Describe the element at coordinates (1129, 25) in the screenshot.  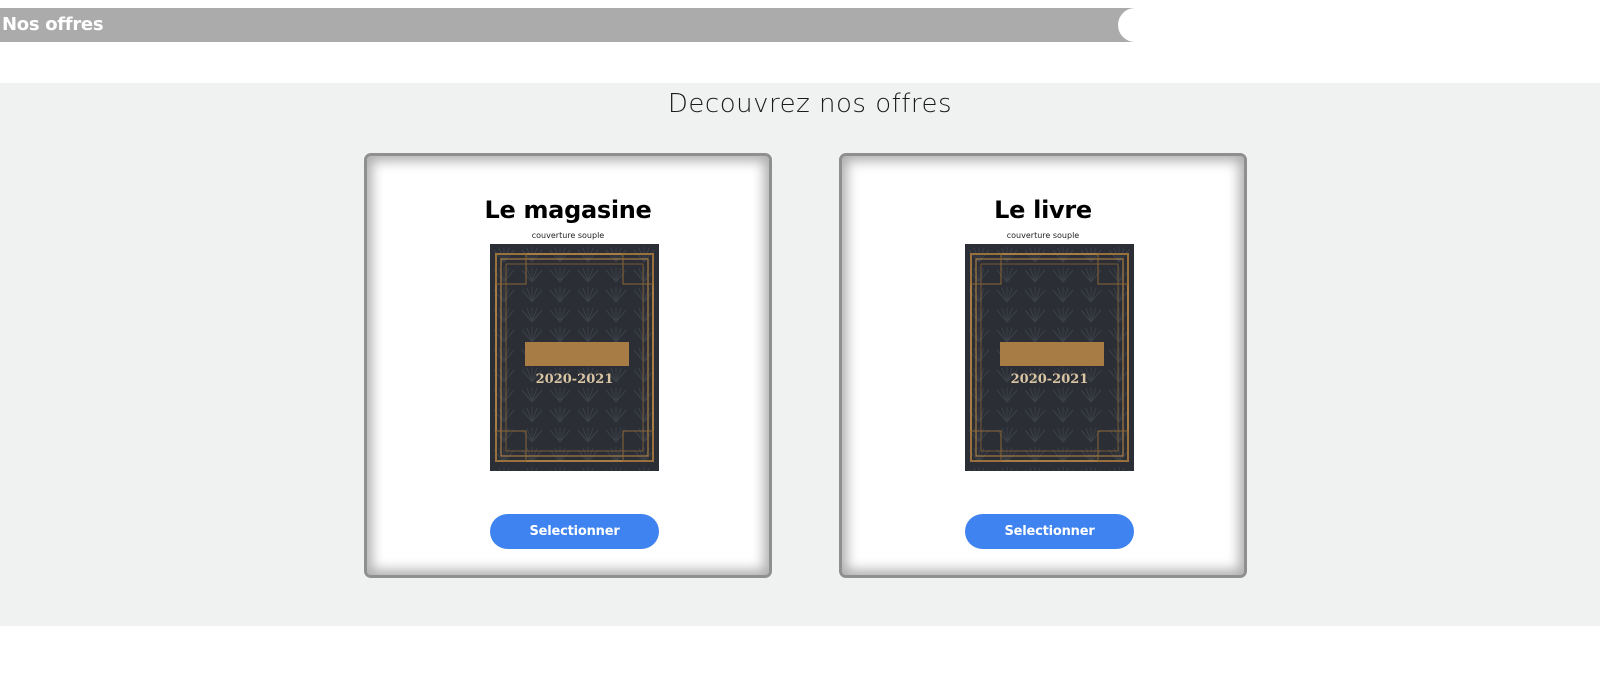
I see `header-bar-cap` at that location.